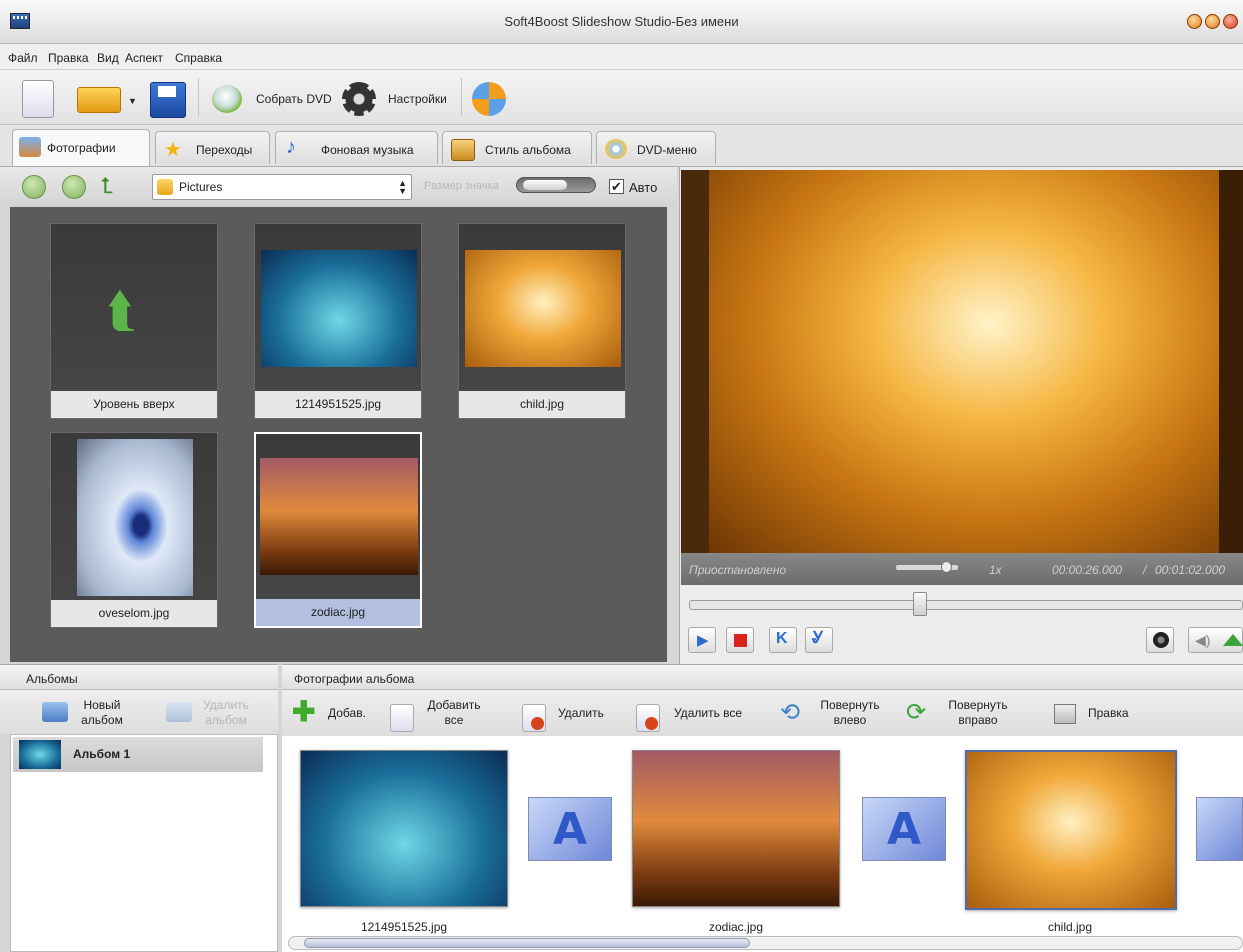 Image resolution: width=1243 pixels, height=952 pixels. Describe the element at coordinates (99, 100) in the screenshot. I see `open-project-icon` at that location.